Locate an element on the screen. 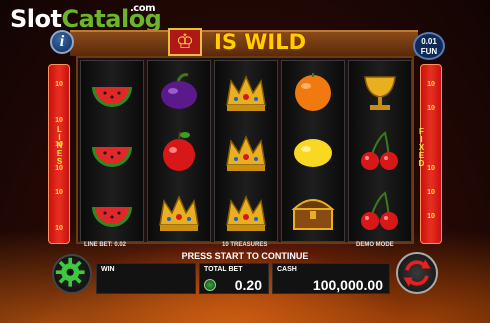 This screenshot has width=490, height=323. fixed-label: FIXED is located at coordinates (421, 147).